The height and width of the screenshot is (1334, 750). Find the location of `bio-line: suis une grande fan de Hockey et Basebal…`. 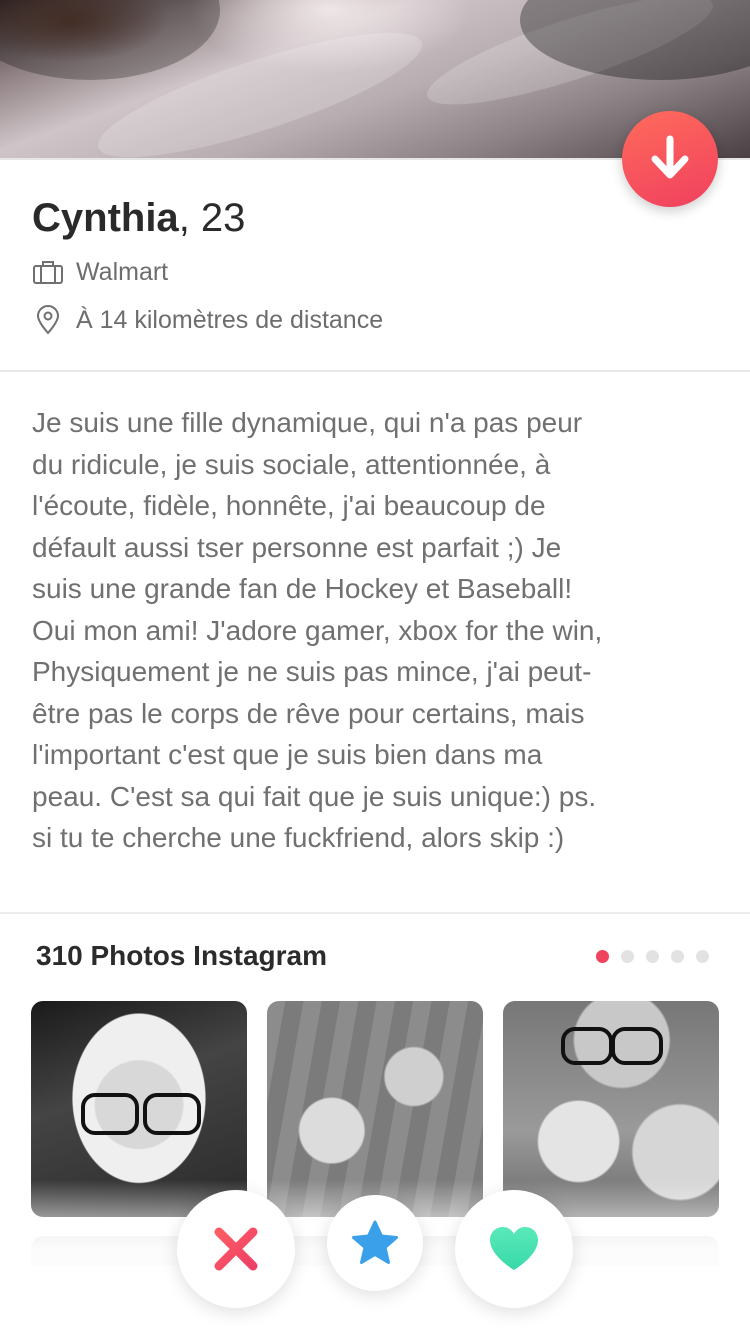

bio-line: suis une grande fan de Hockey et Basebal… is located at coordinates (302, 588).